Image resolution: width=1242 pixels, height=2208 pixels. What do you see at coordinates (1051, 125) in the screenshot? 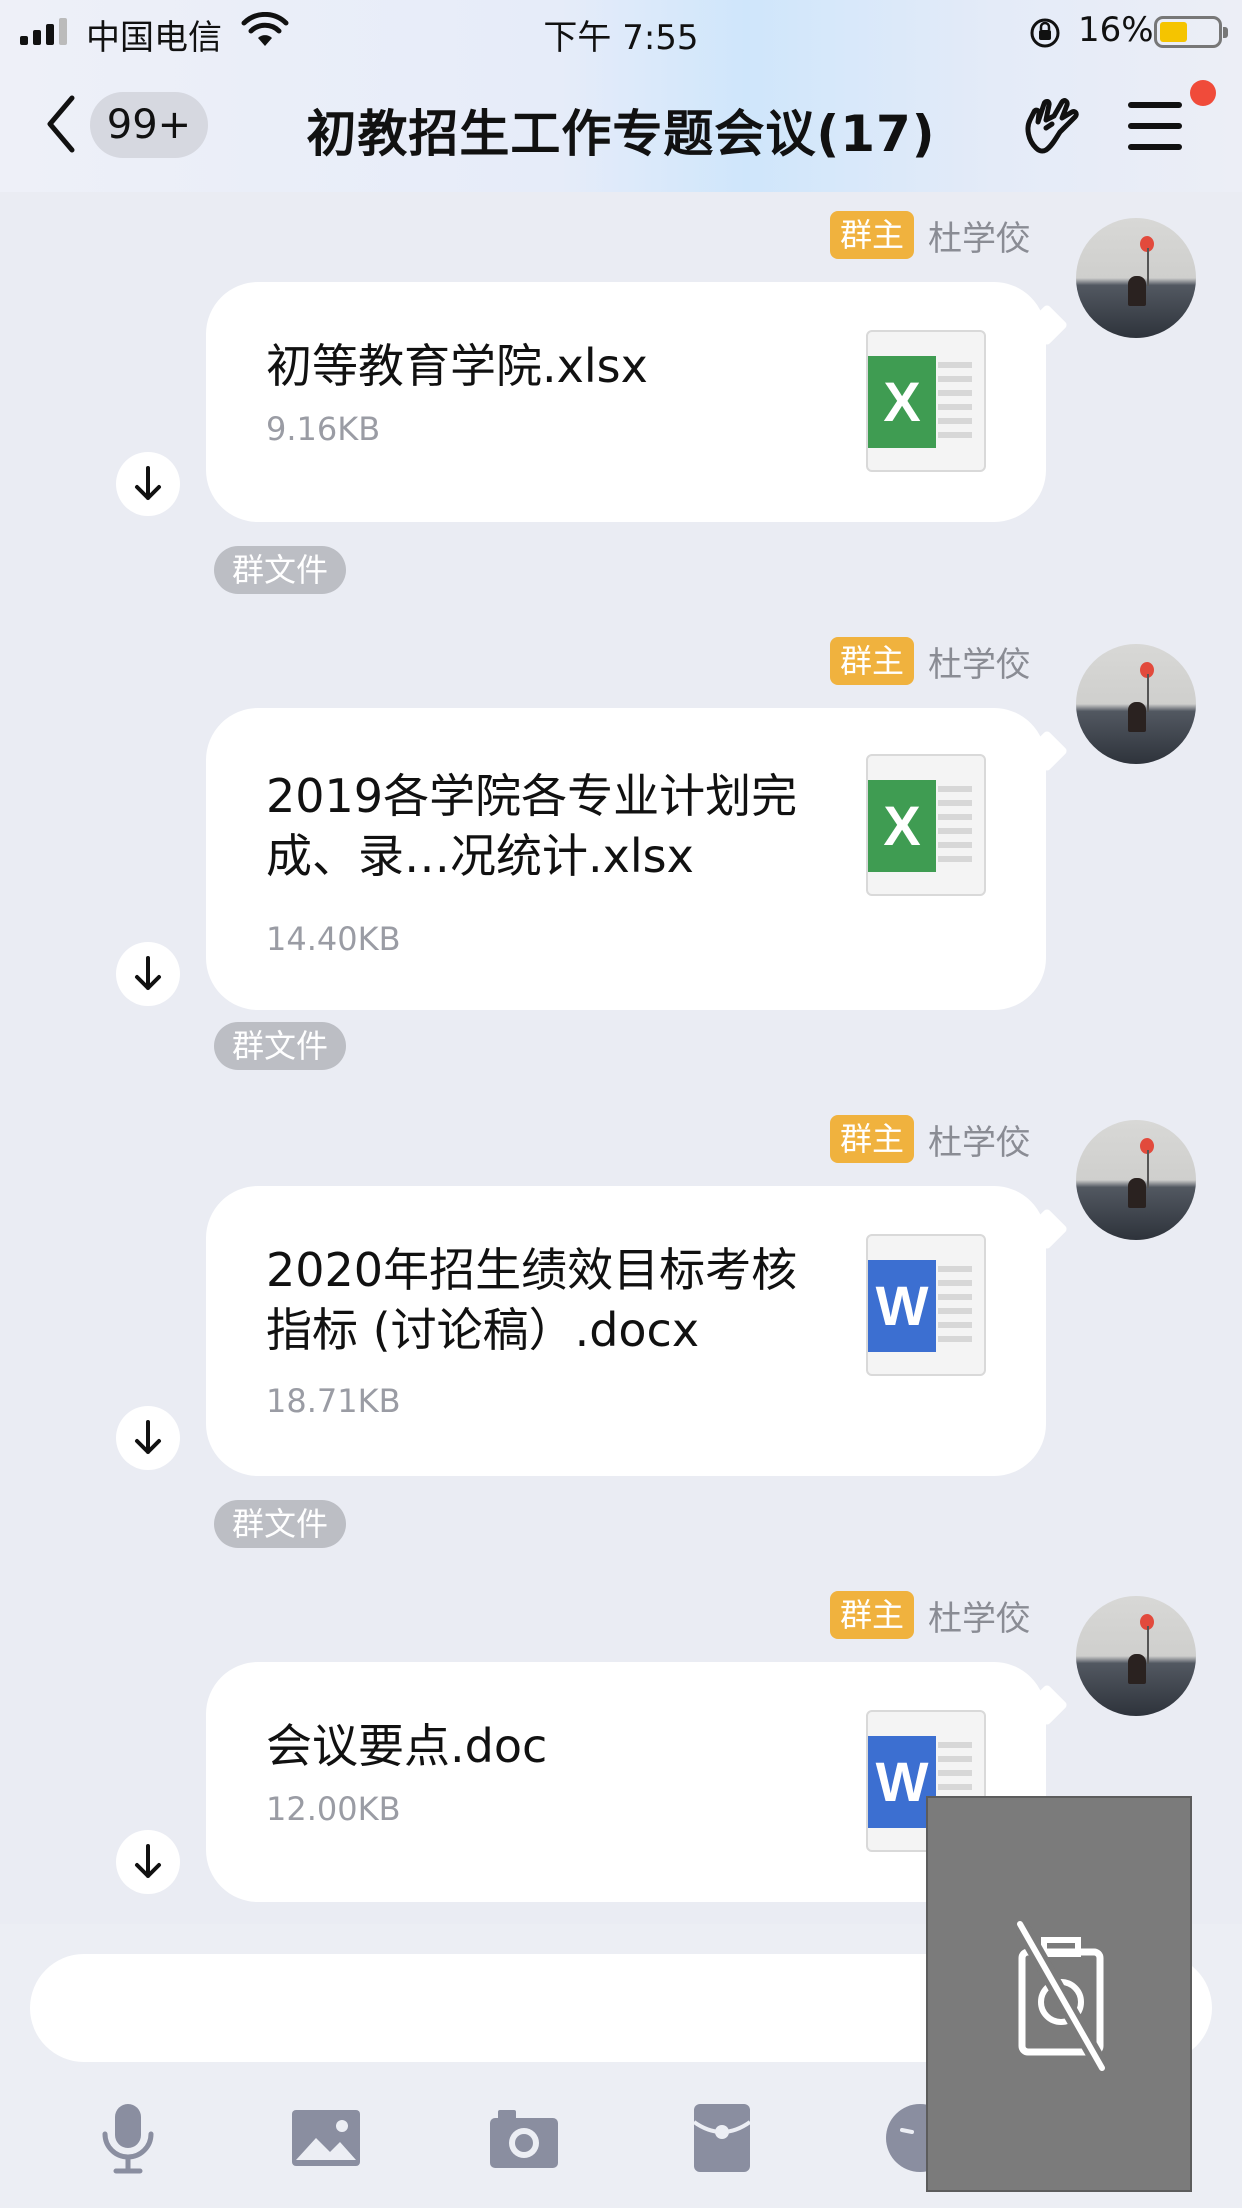
I see `hand-gesture-icon` at bounding box center [1051, 125].